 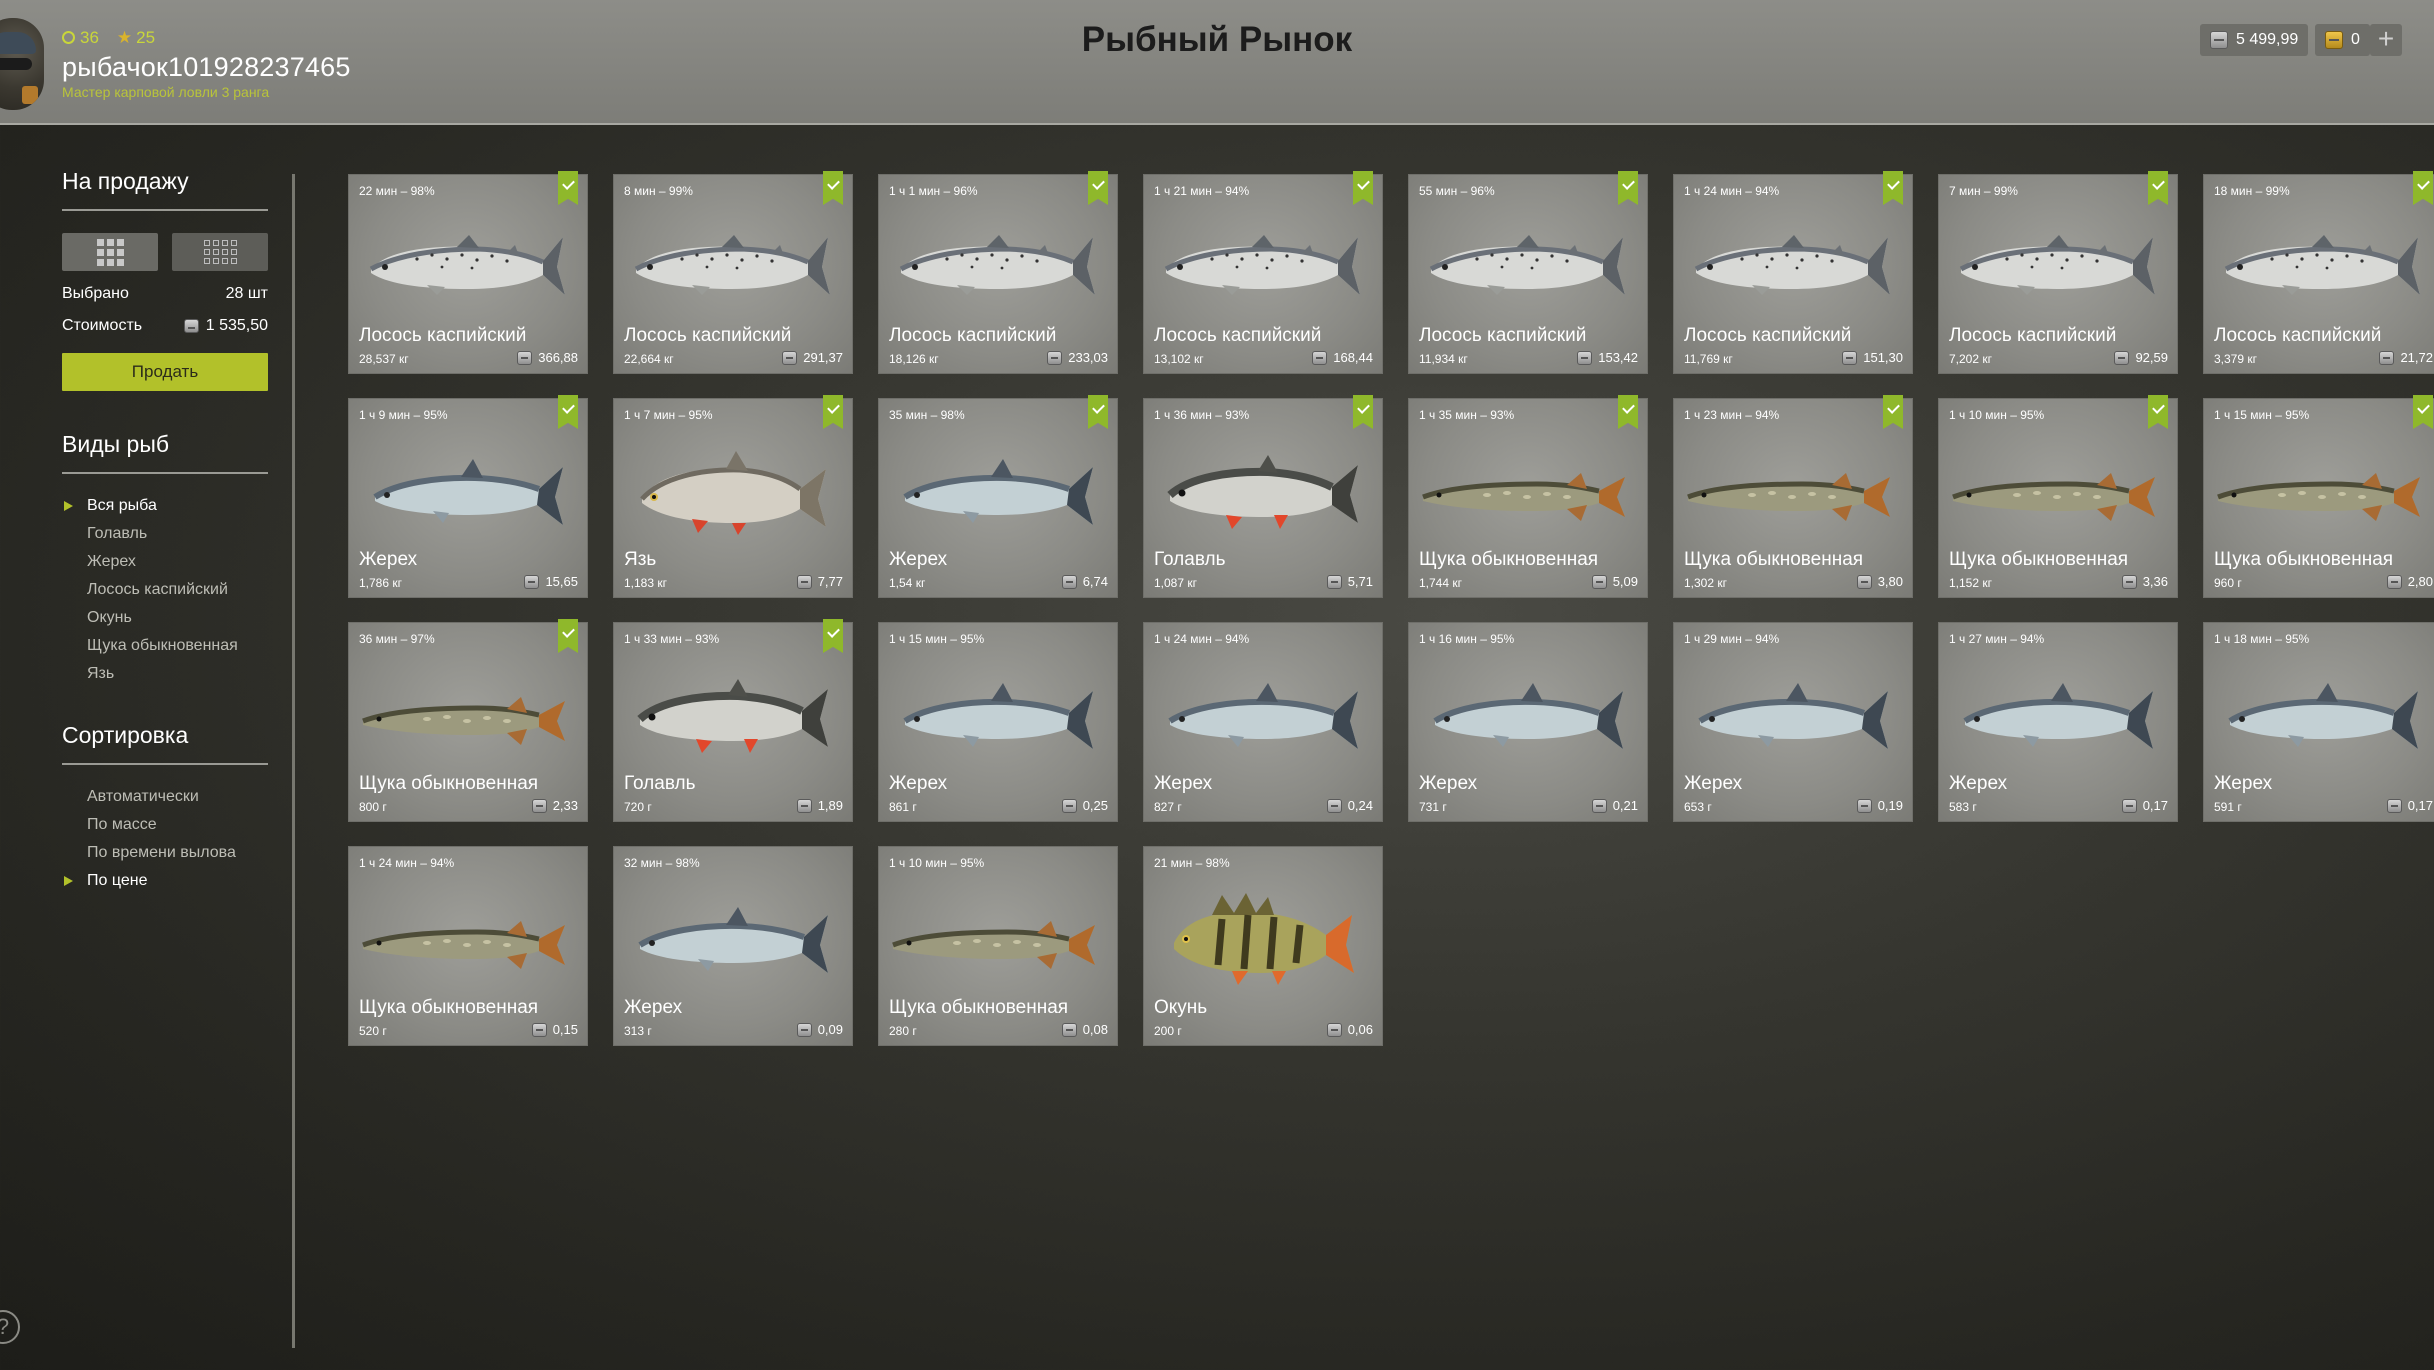 I want to click on help-button: ?, so click(x=10, y=1327).